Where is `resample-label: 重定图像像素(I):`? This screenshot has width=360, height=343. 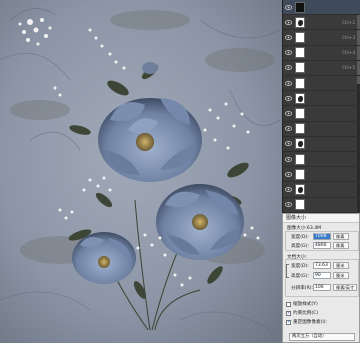 resample-label: 重定图像像素(I): is located at coordinates (310, 322).